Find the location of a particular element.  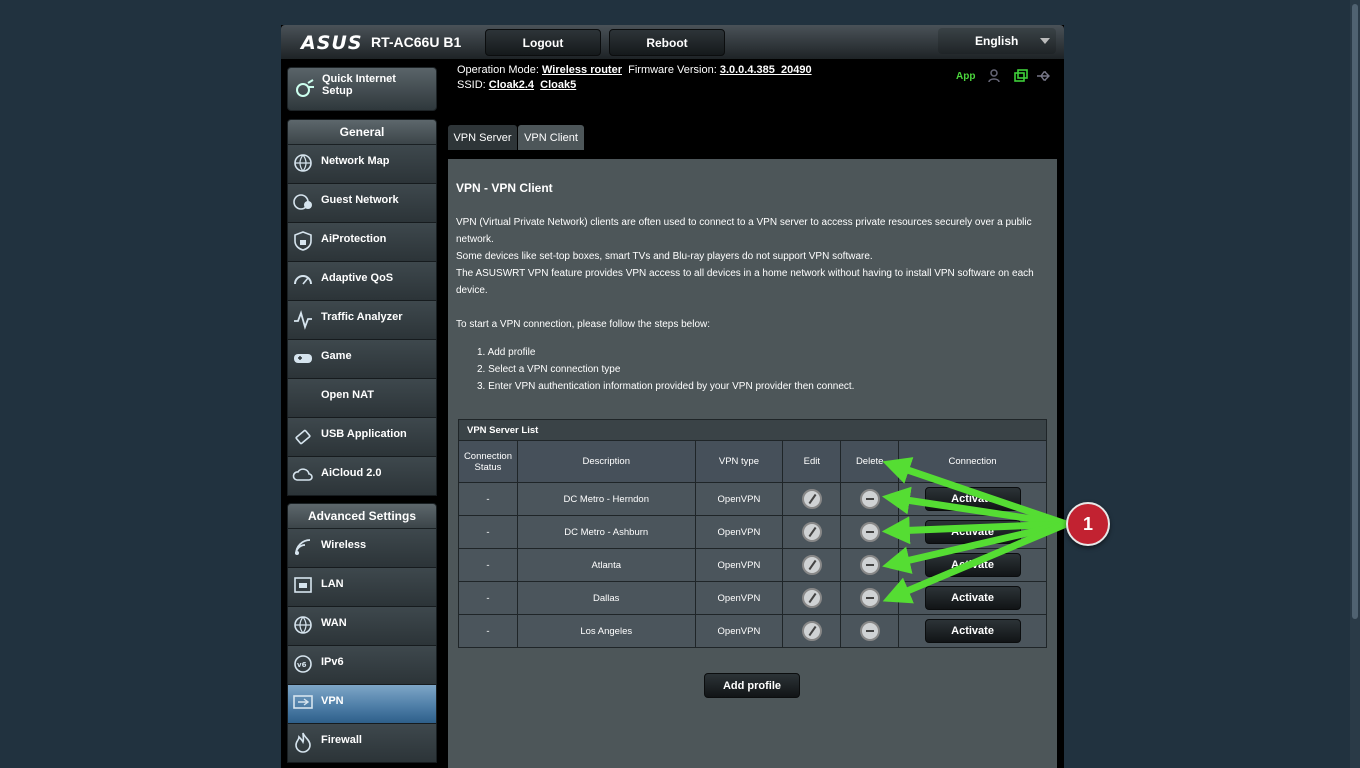

reboot-button: Reboot is located at coordinates (667, 42).